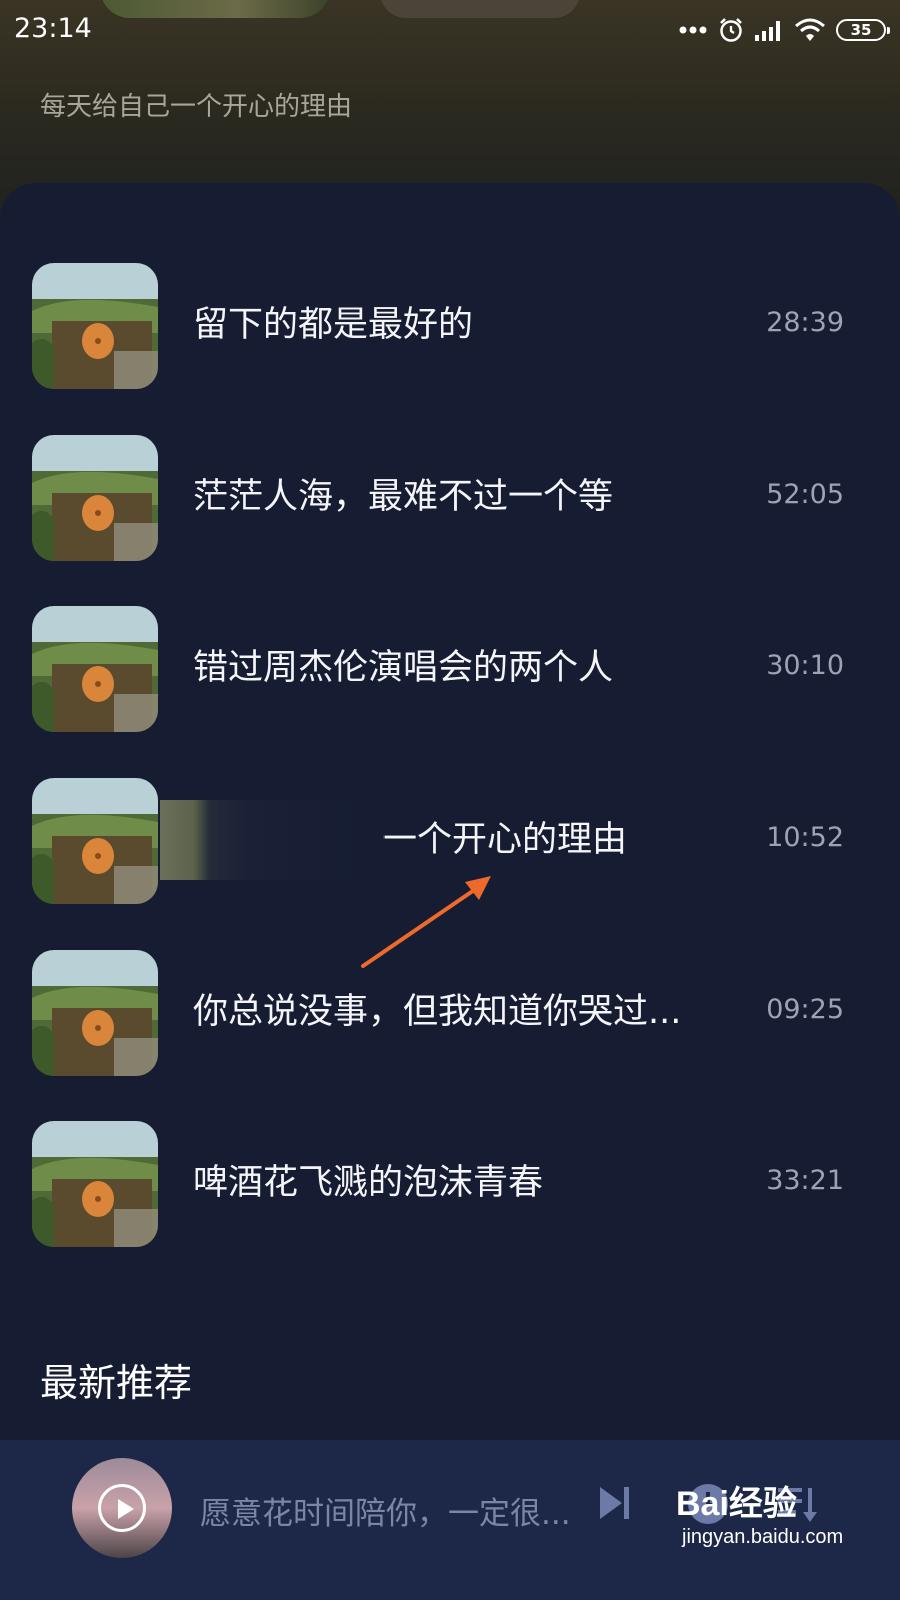 The image size is (900, 1600). I want to click on track-title: 留下的都是最好的, so click(465, 325).